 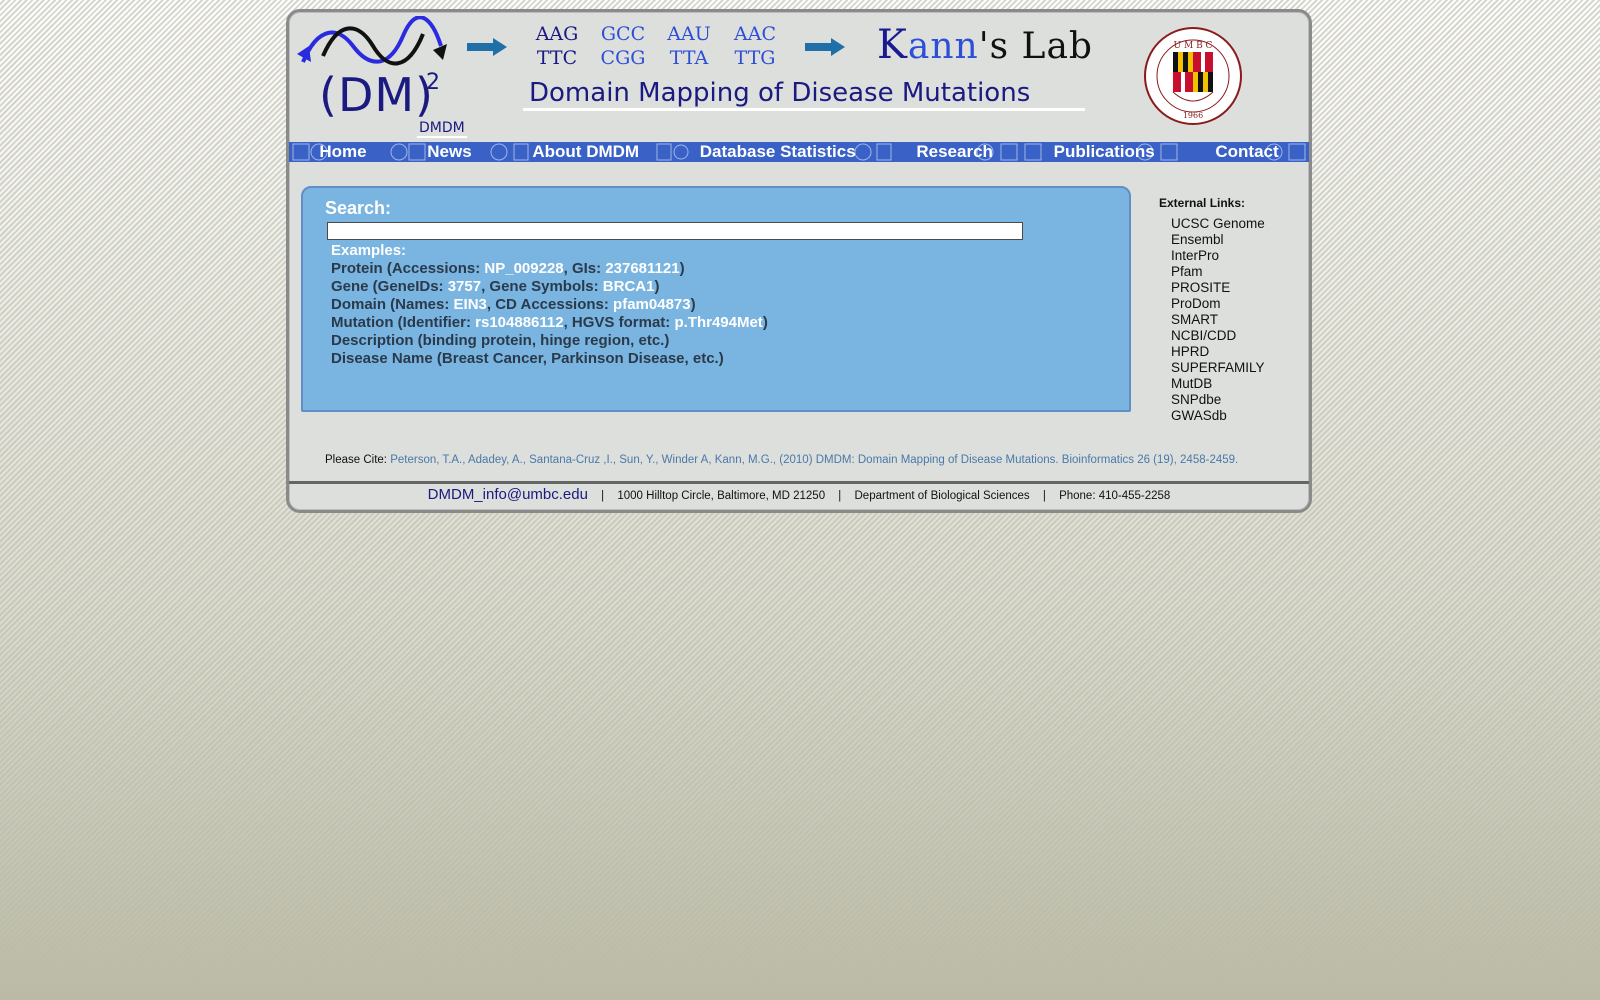 What do you see at coordinates (799, 482) in the screenshot?
I see `footer-divider` at bounding box center [799, 482].